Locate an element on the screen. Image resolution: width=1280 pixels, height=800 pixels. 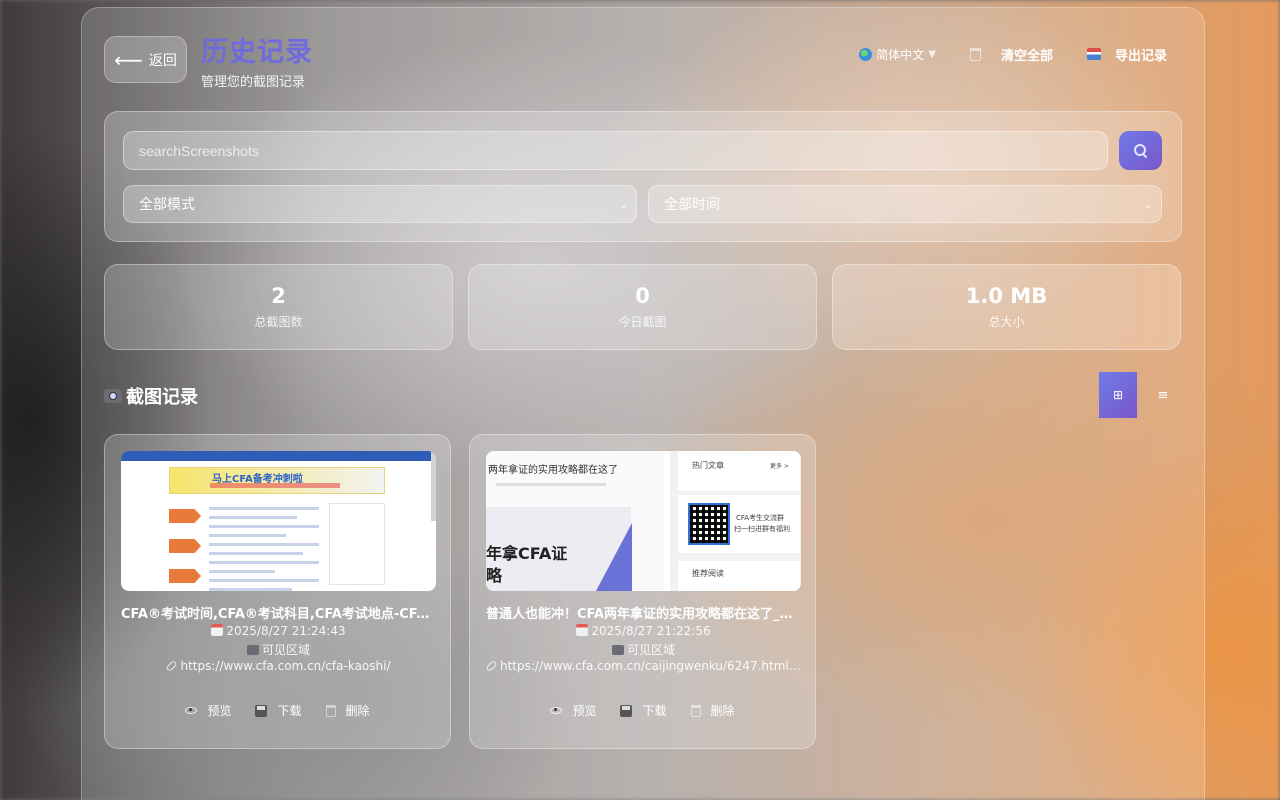
language-label: 简体中文 is located at coordinates (900, 54).